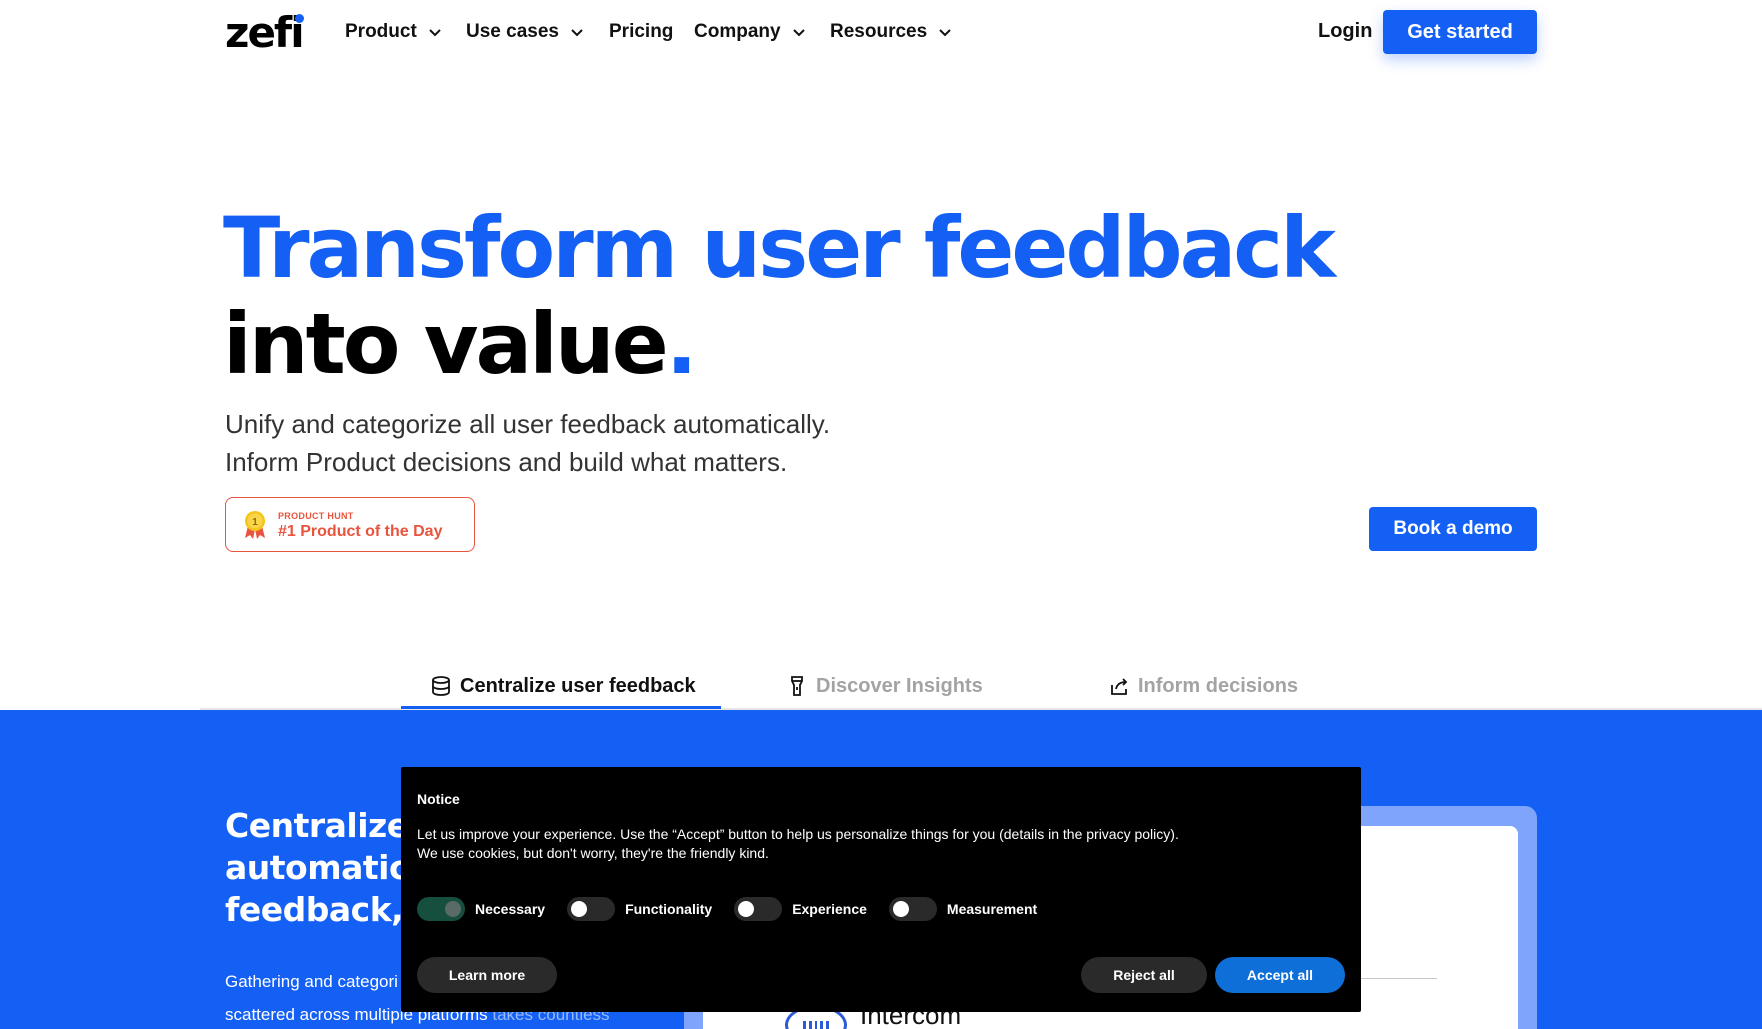 The width and height of the screenshot is (1762, 1029). Describe the element at coordinates (299, 18) in the screenshot. I see `logo-dot` at that location.